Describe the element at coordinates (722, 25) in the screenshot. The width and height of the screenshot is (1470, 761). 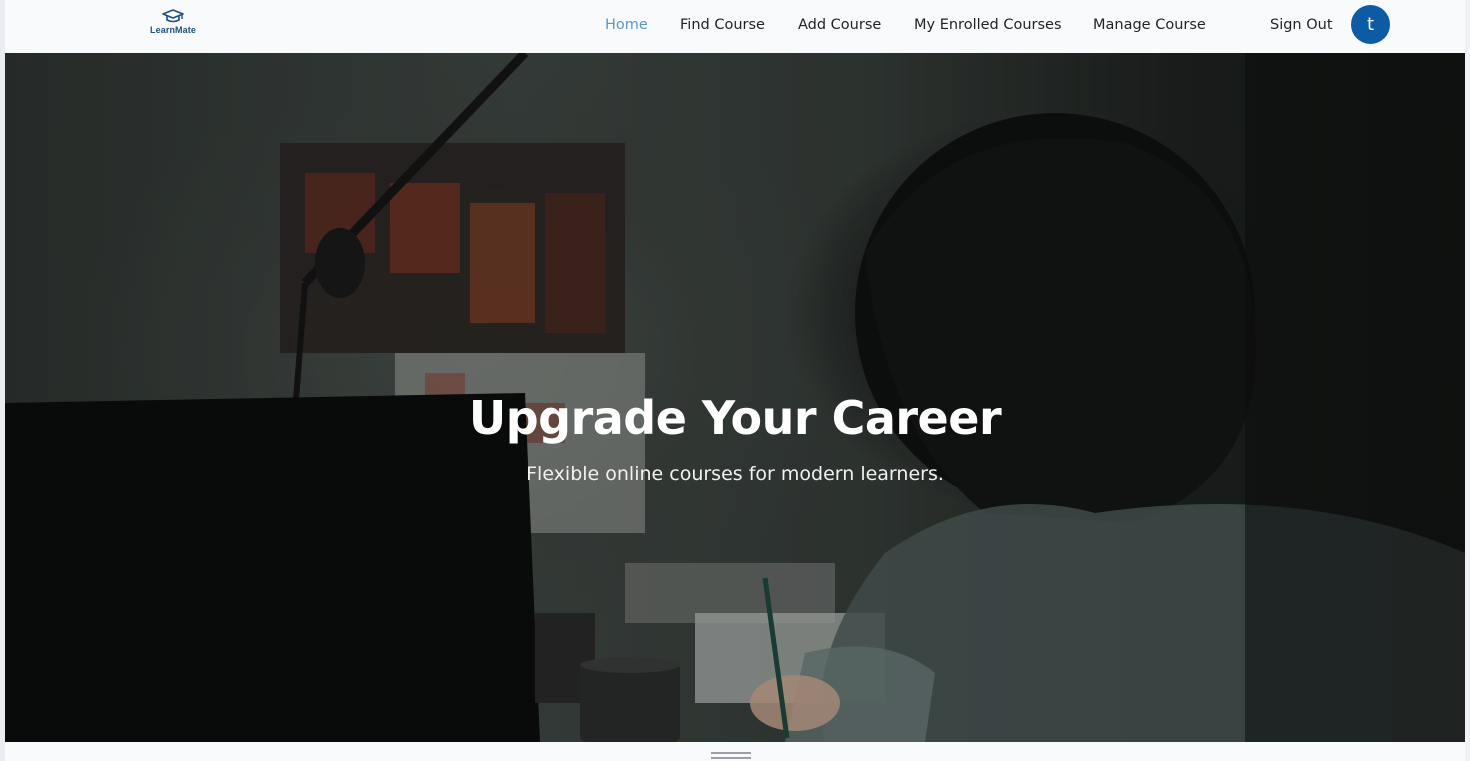
I see `nav-find-course: Find Course` at that location.